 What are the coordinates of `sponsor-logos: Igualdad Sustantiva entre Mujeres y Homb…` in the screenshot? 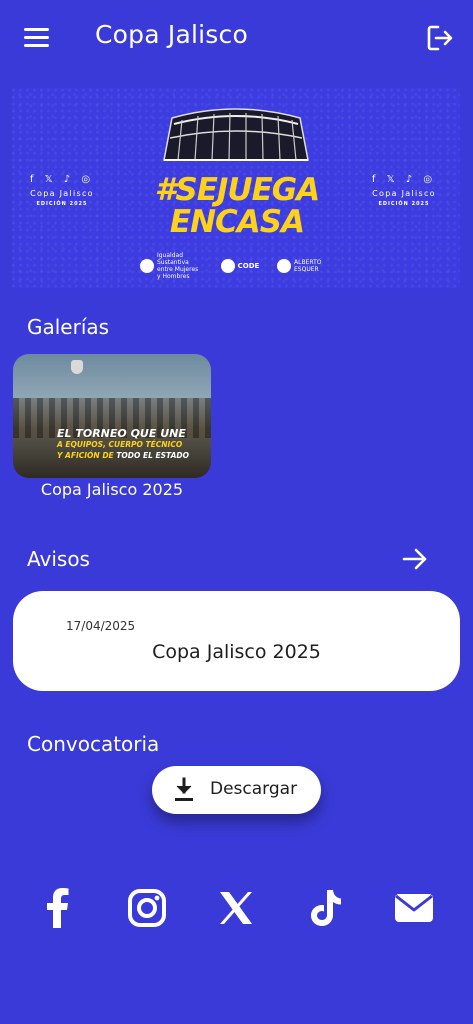 It's located at (240, 266).